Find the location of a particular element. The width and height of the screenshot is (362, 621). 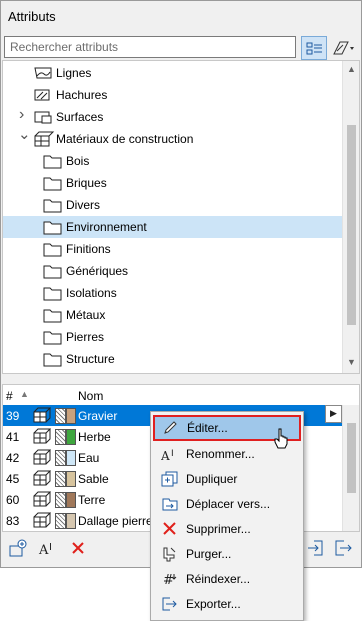

column-number-header: # is located at coordinates (9, 396).